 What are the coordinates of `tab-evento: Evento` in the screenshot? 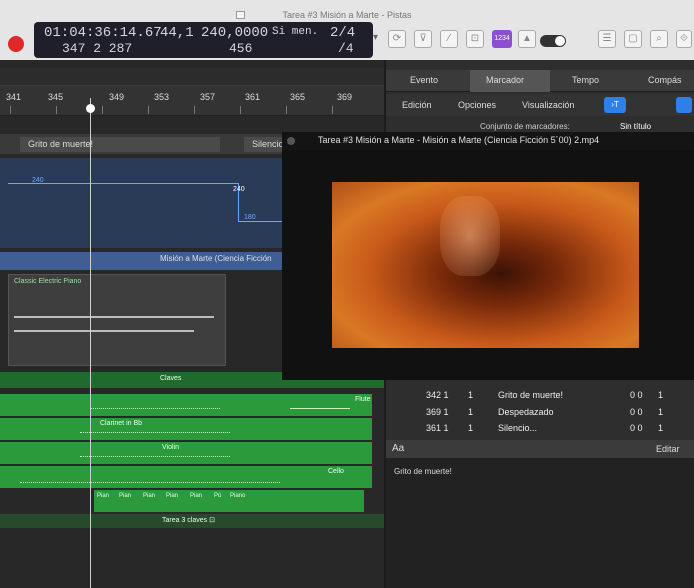 It's located at (424, 80).